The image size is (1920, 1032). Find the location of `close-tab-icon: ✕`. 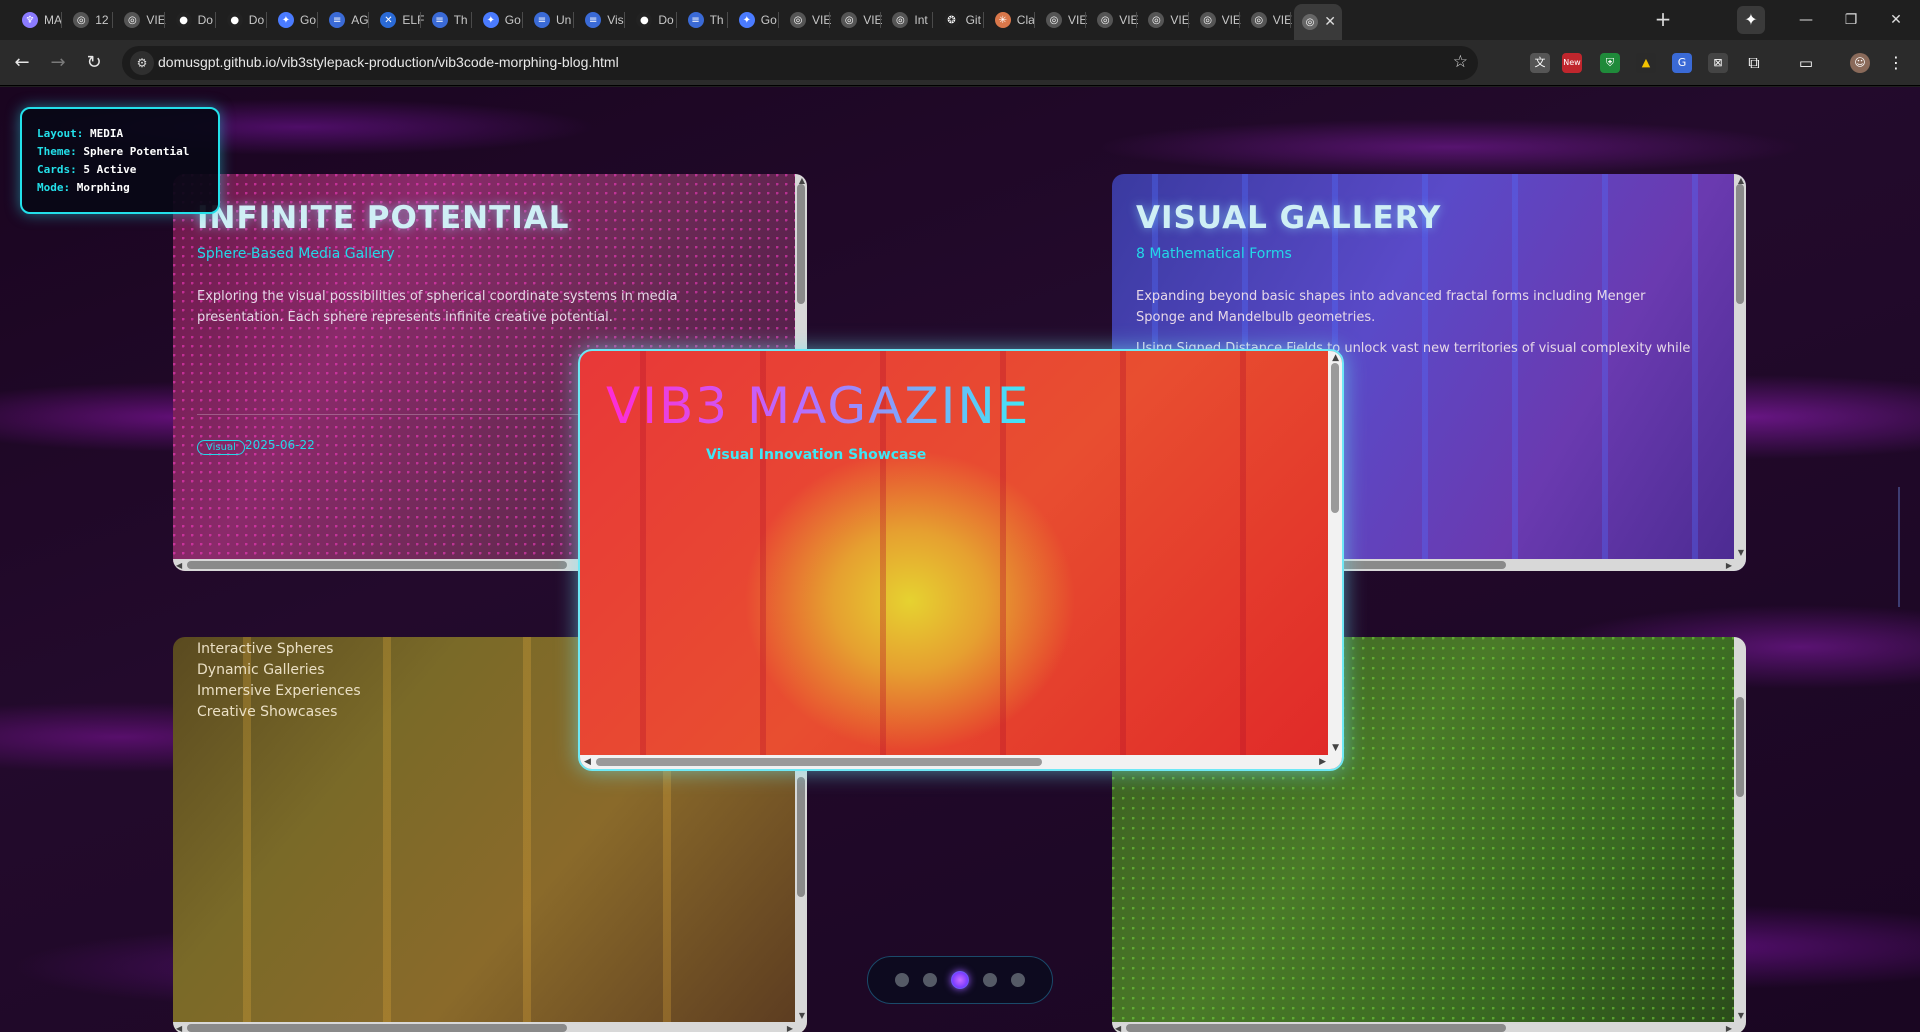

close-tab-icon: ✕ is located at coordinates (1330, 22).